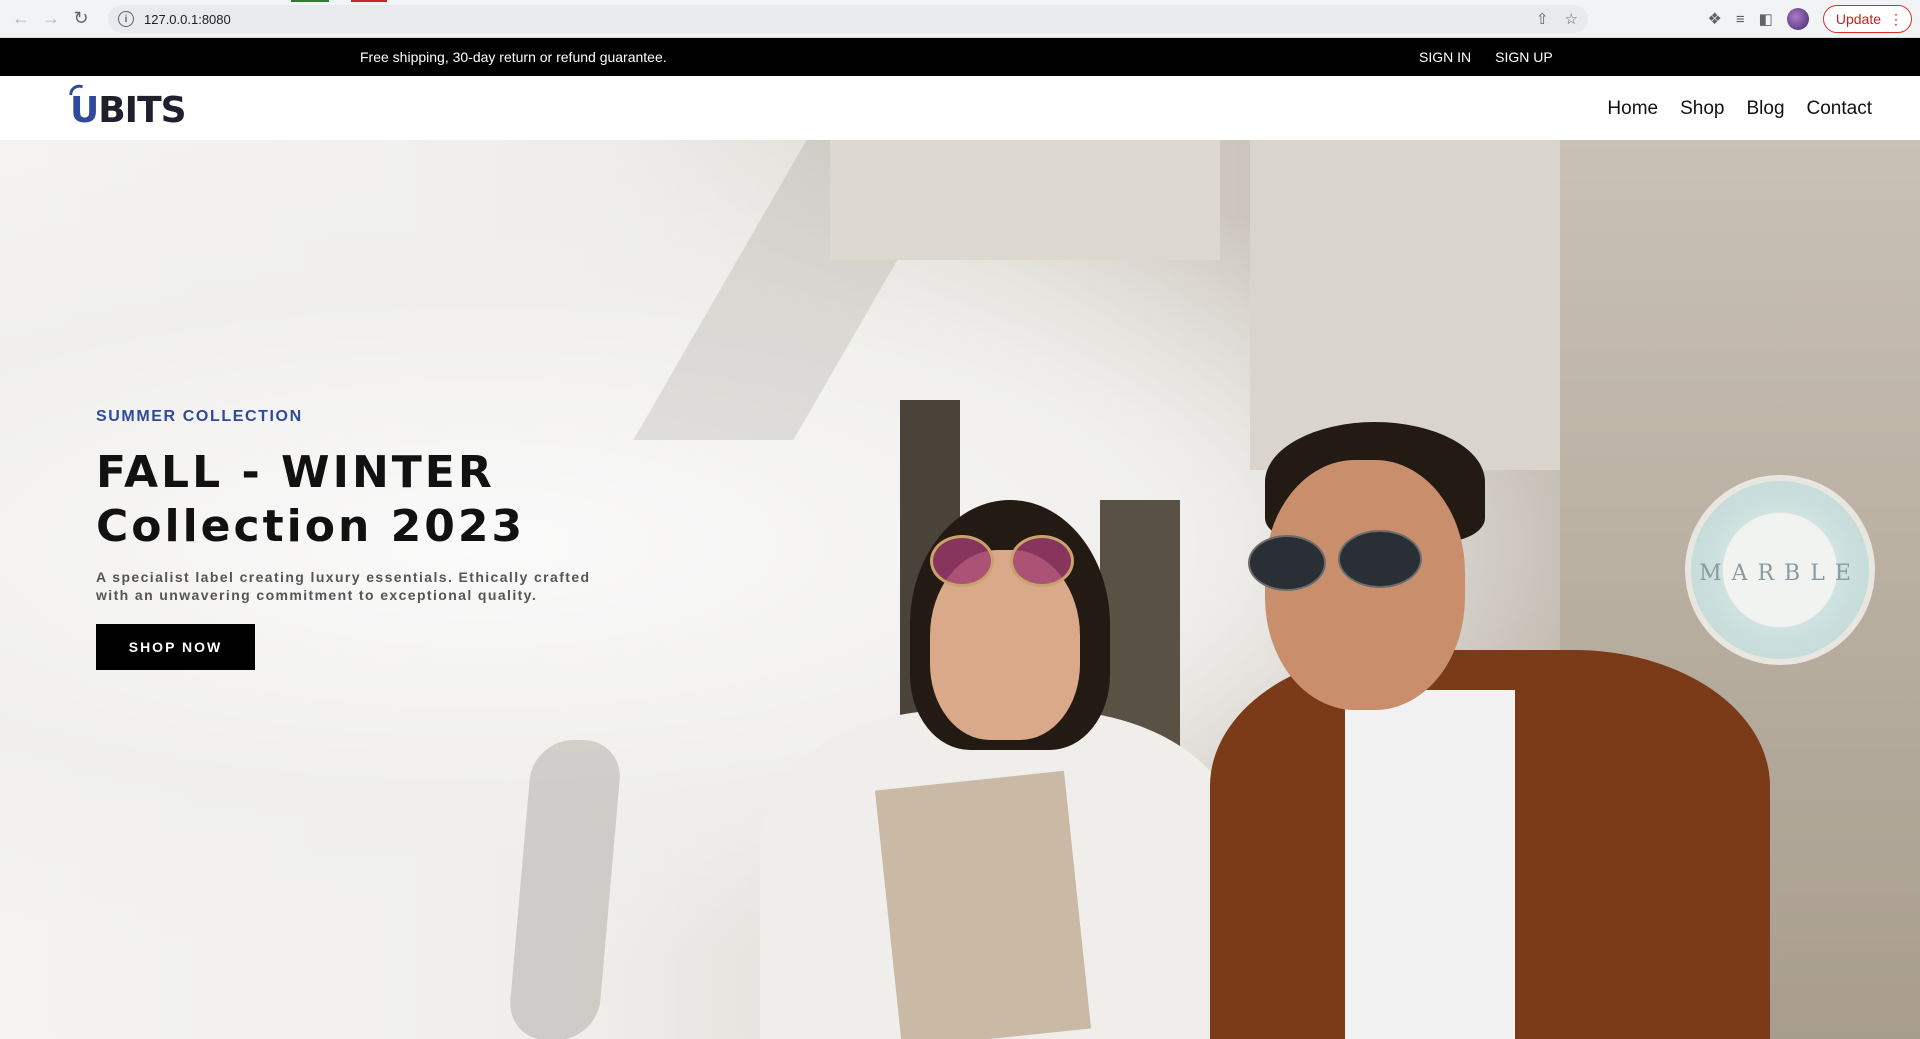 The image size is (1920, 1039). I want to click on man-shirt, so click(1430, 864).